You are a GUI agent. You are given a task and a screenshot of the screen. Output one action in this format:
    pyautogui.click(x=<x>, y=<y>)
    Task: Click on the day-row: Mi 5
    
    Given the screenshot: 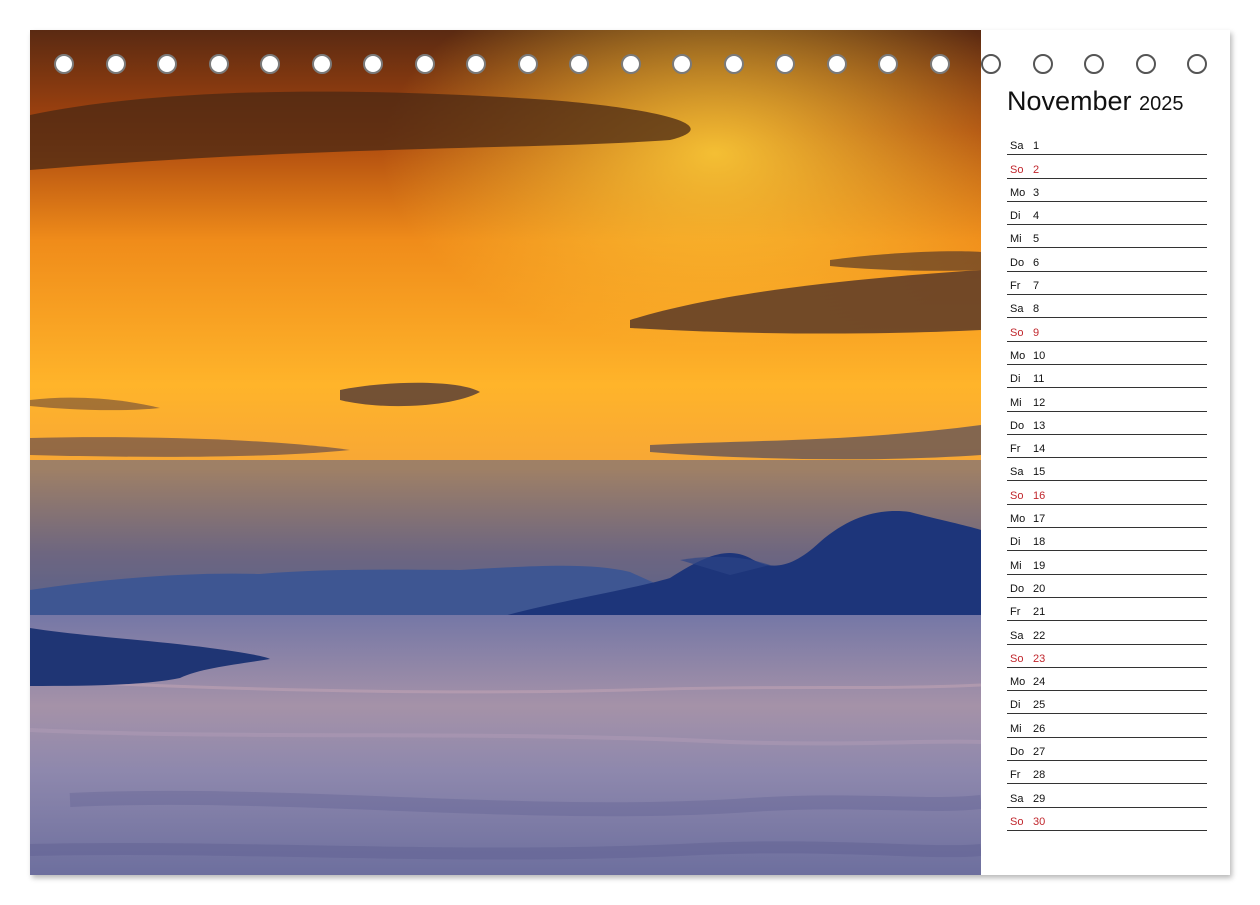 What is the action you would take?
    pyautogui.click(x=1107, y=237)
    